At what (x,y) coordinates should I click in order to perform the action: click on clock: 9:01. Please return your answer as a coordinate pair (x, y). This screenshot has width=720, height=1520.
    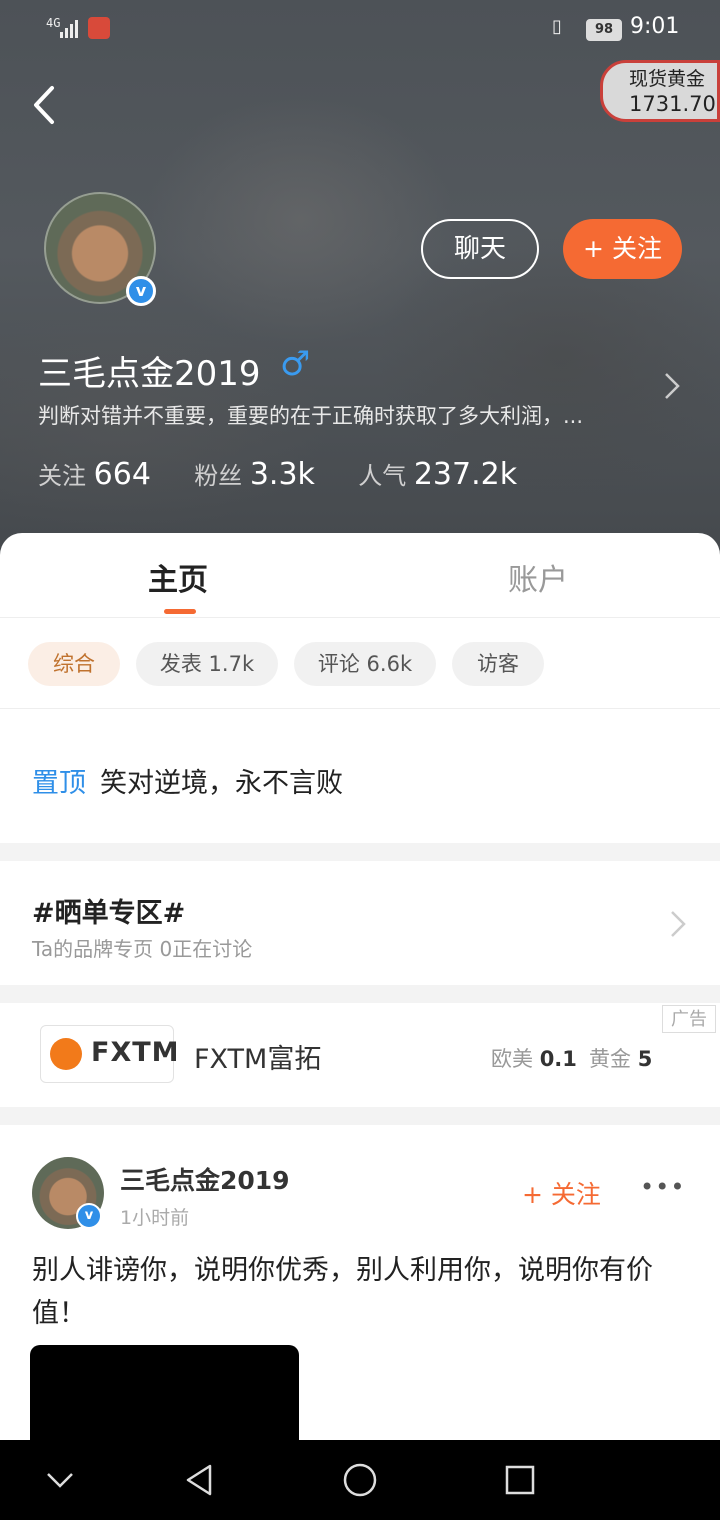
    Looking at the image, I should click on (655, 26).